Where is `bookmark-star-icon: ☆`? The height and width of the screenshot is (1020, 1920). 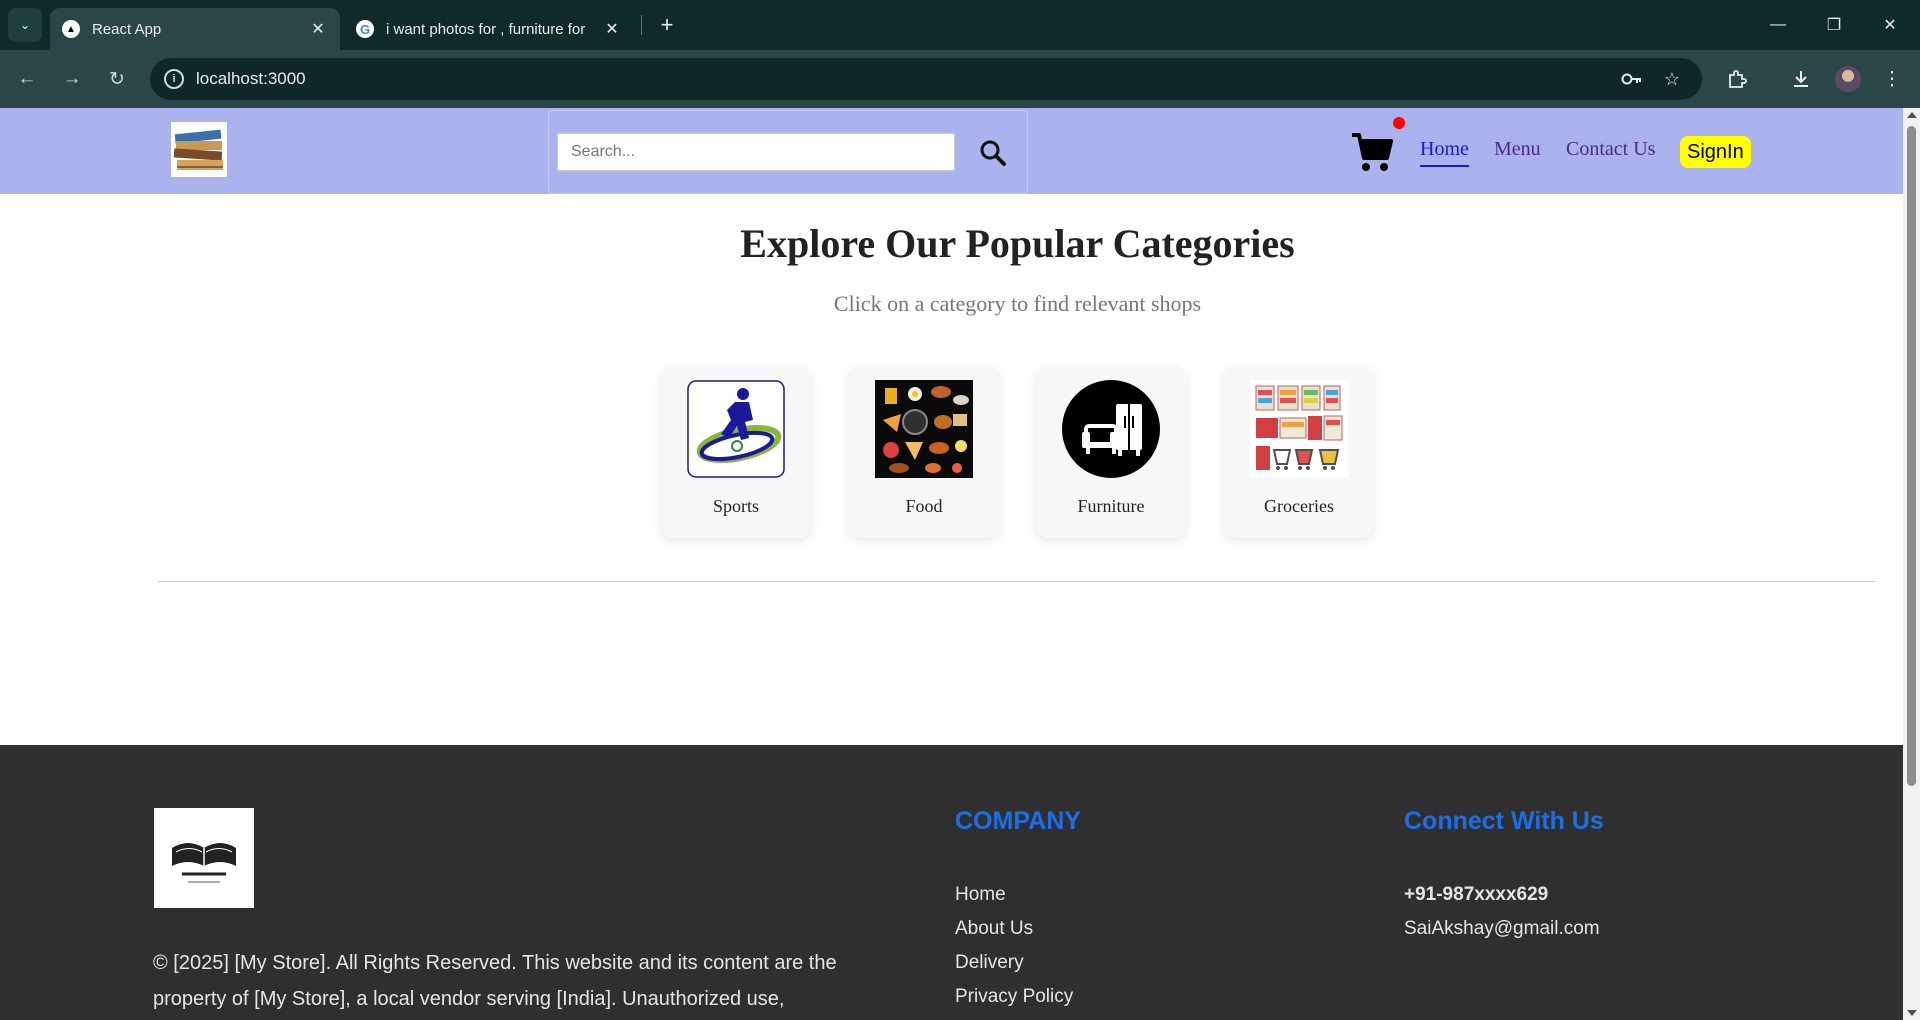
bookmark-star-icon: ☆ is located at coordinates (1672, 79).